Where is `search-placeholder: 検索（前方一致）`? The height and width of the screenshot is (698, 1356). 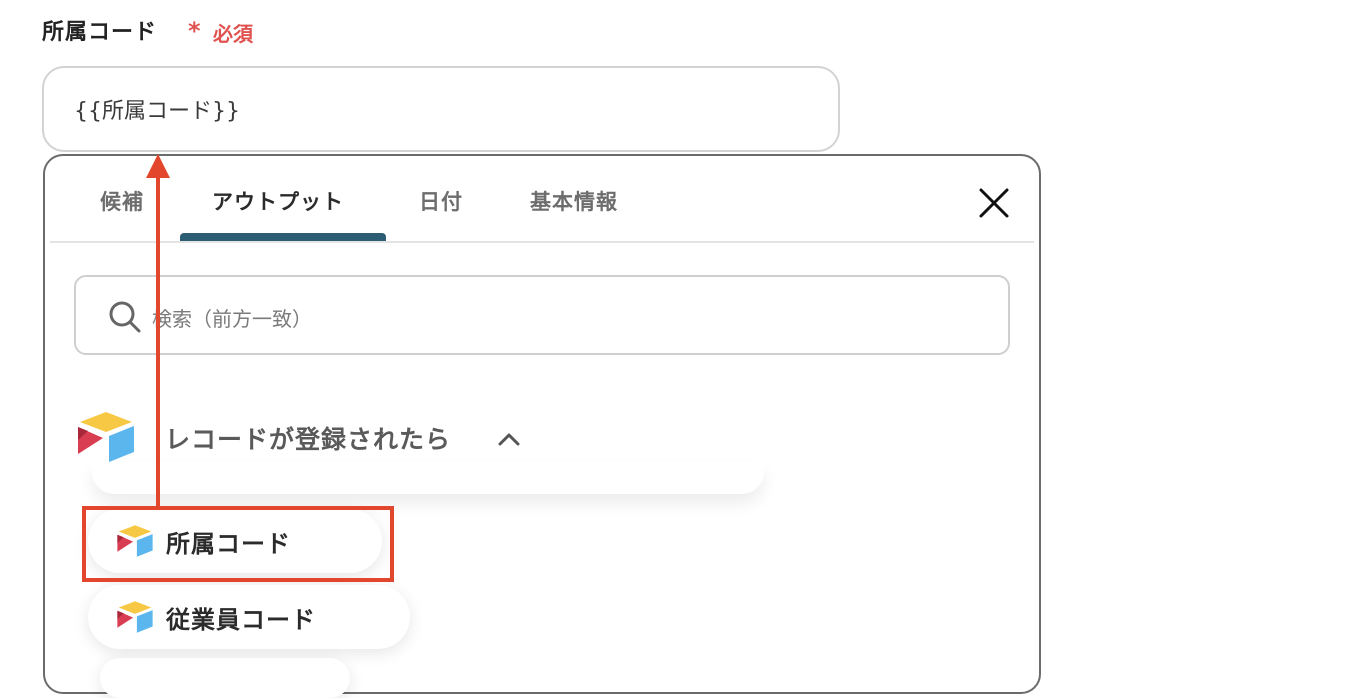 search-placeholder: 検索（前方一致） is located at coordinates (232, 319).